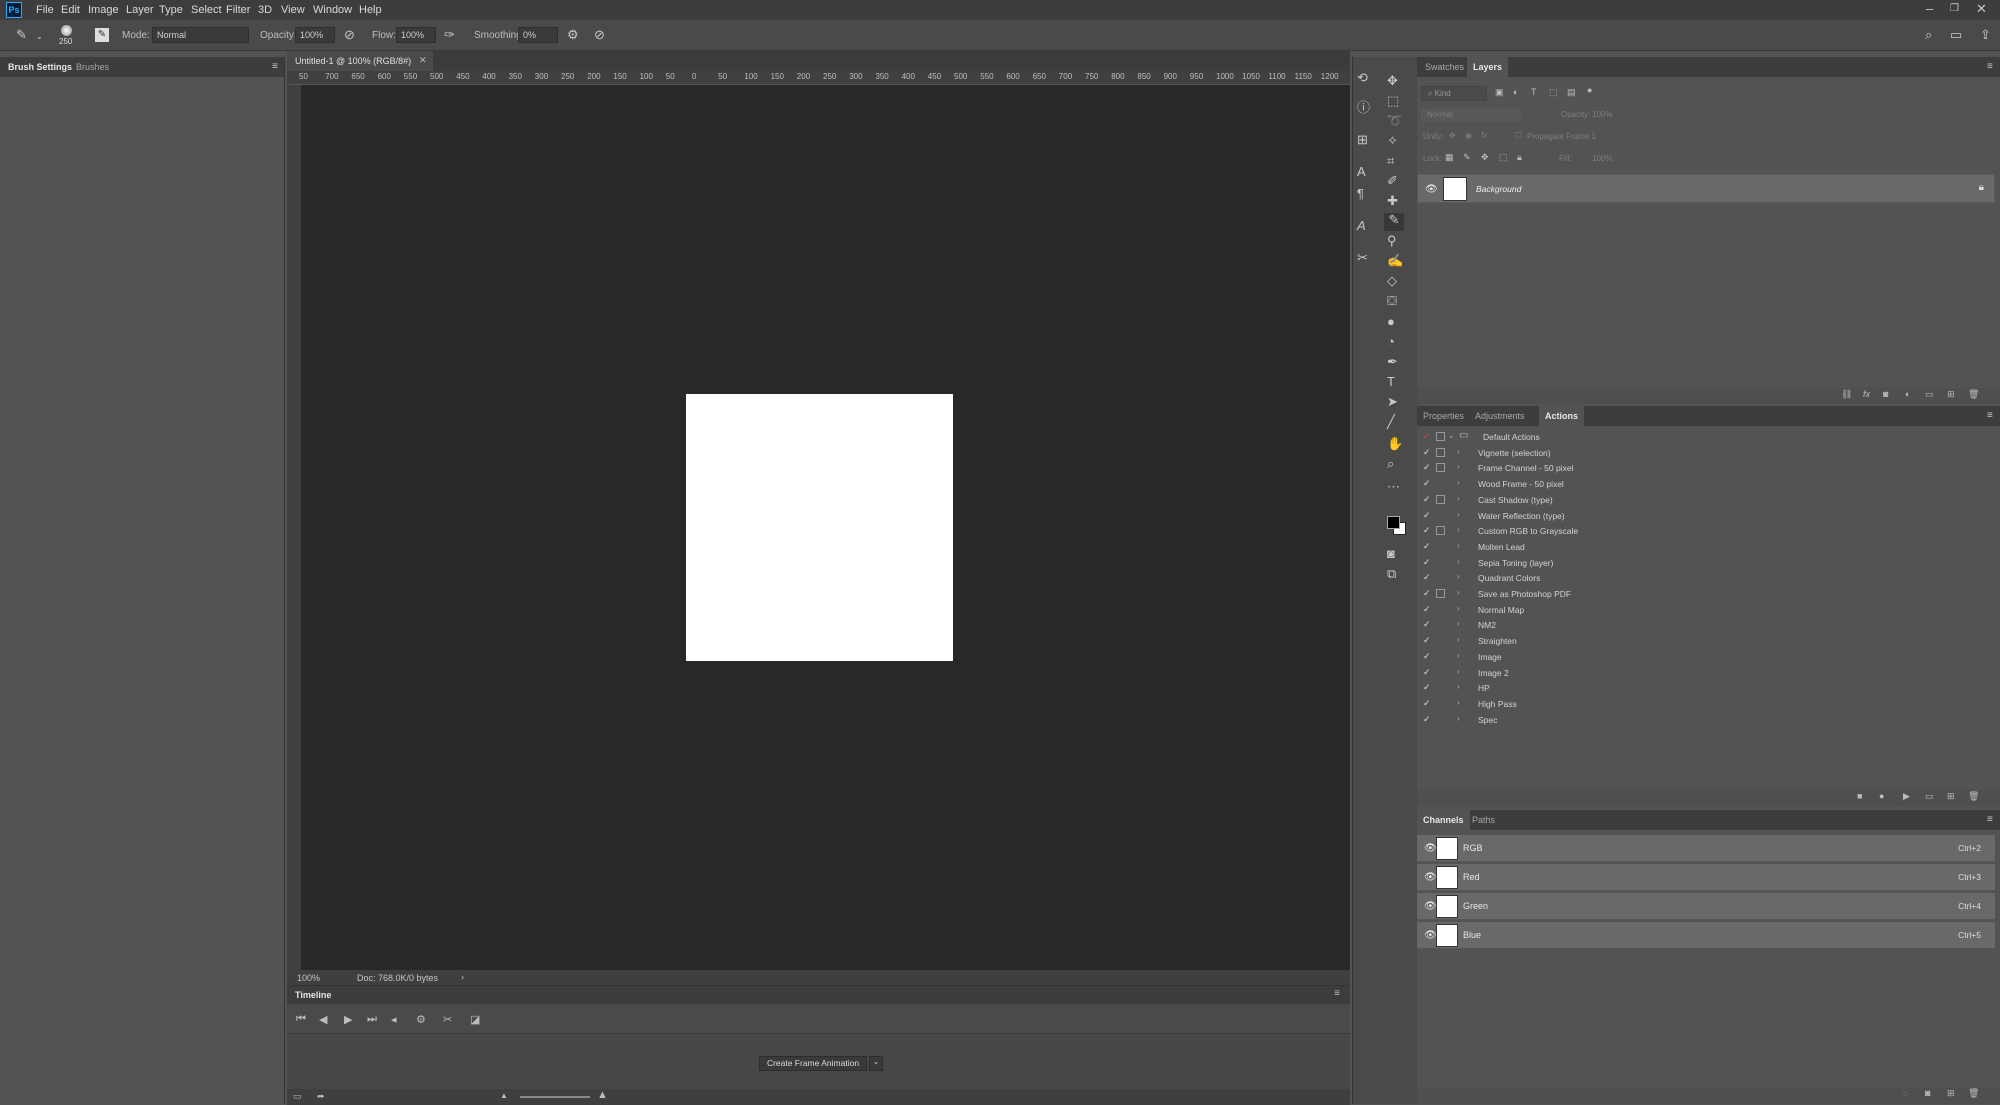 This screenshot has height=1105, width=2000. What do you see at coordinates (876, 1063) in the screenshot?
I see `create-animation-dropdown: ⌄` at bounding box center [876, 1063].